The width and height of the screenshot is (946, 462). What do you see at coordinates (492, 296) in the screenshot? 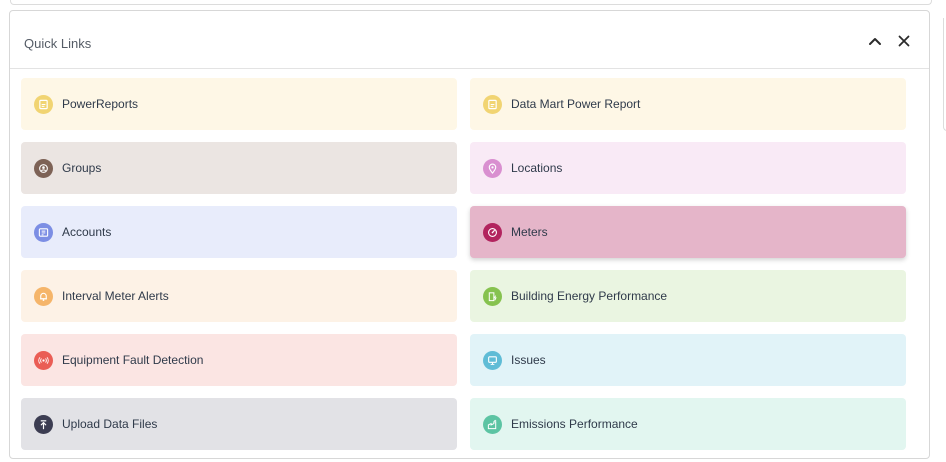
I see `building-energy-icon` at bounding box center [492, 296].